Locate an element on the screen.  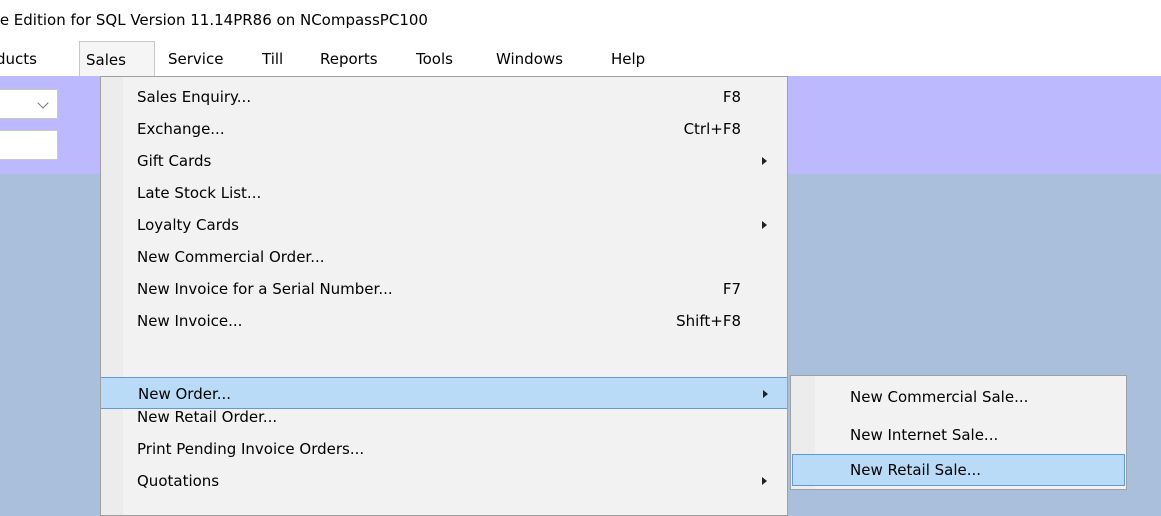
chevron-down-icon is located at coordinates (43, 103).